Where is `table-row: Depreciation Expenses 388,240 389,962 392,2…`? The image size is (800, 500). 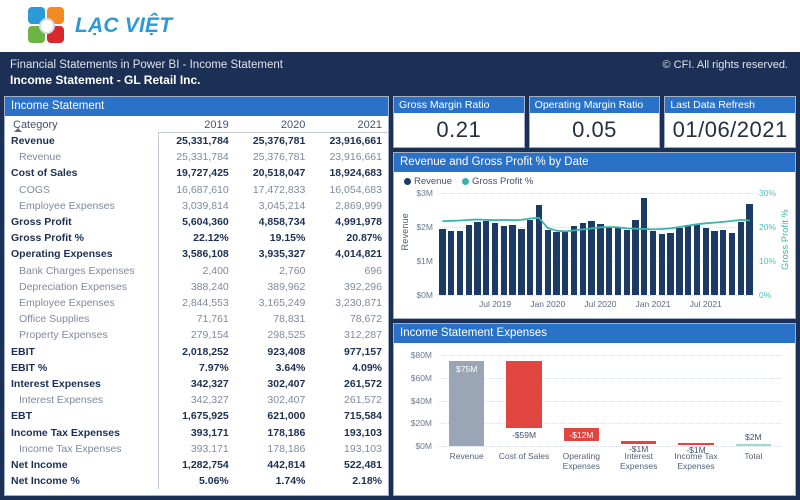
table-row: Depreciation Expenses 388,240 389,962 392,2… is located at coordinates (196, 287).